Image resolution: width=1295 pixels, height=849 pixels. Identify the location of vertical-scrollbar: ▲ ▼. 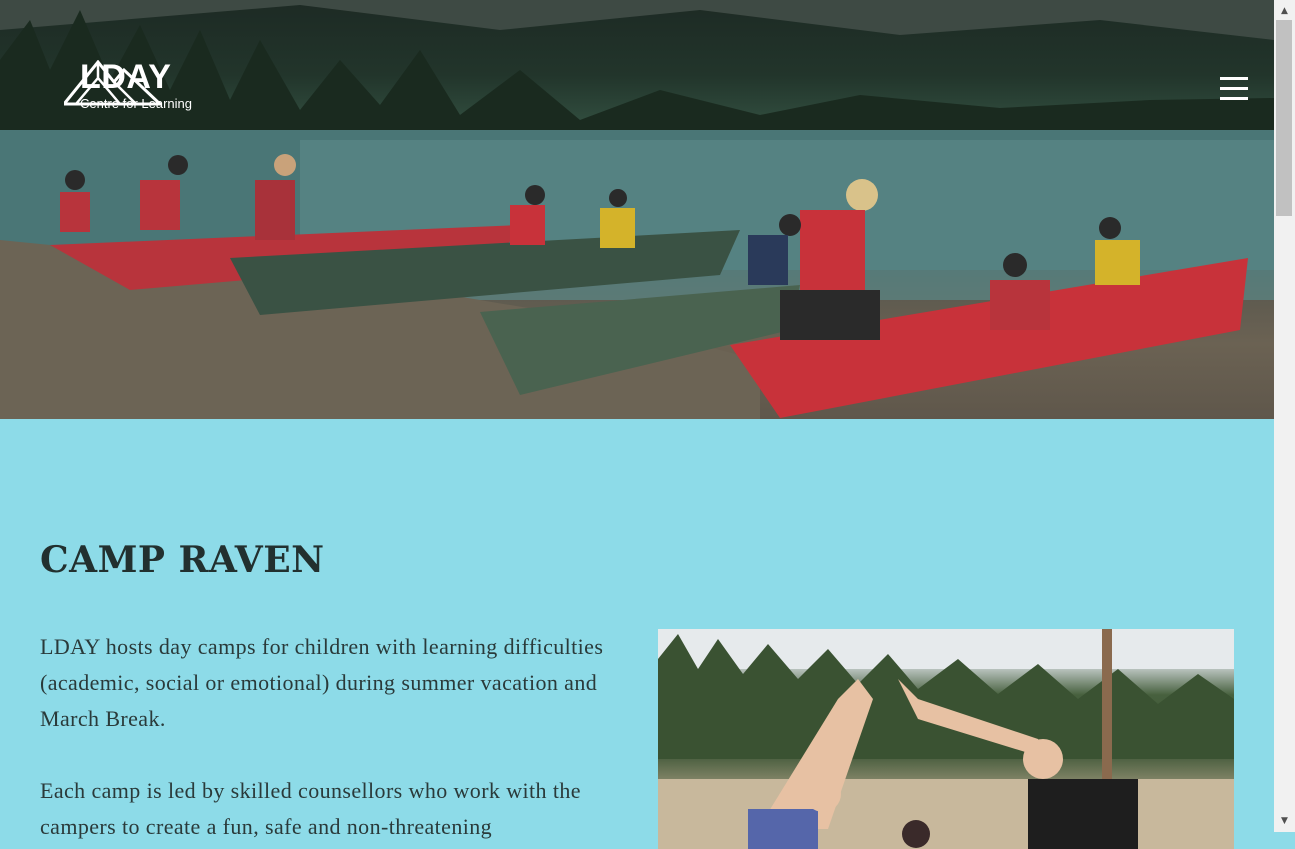
(1284, 416).